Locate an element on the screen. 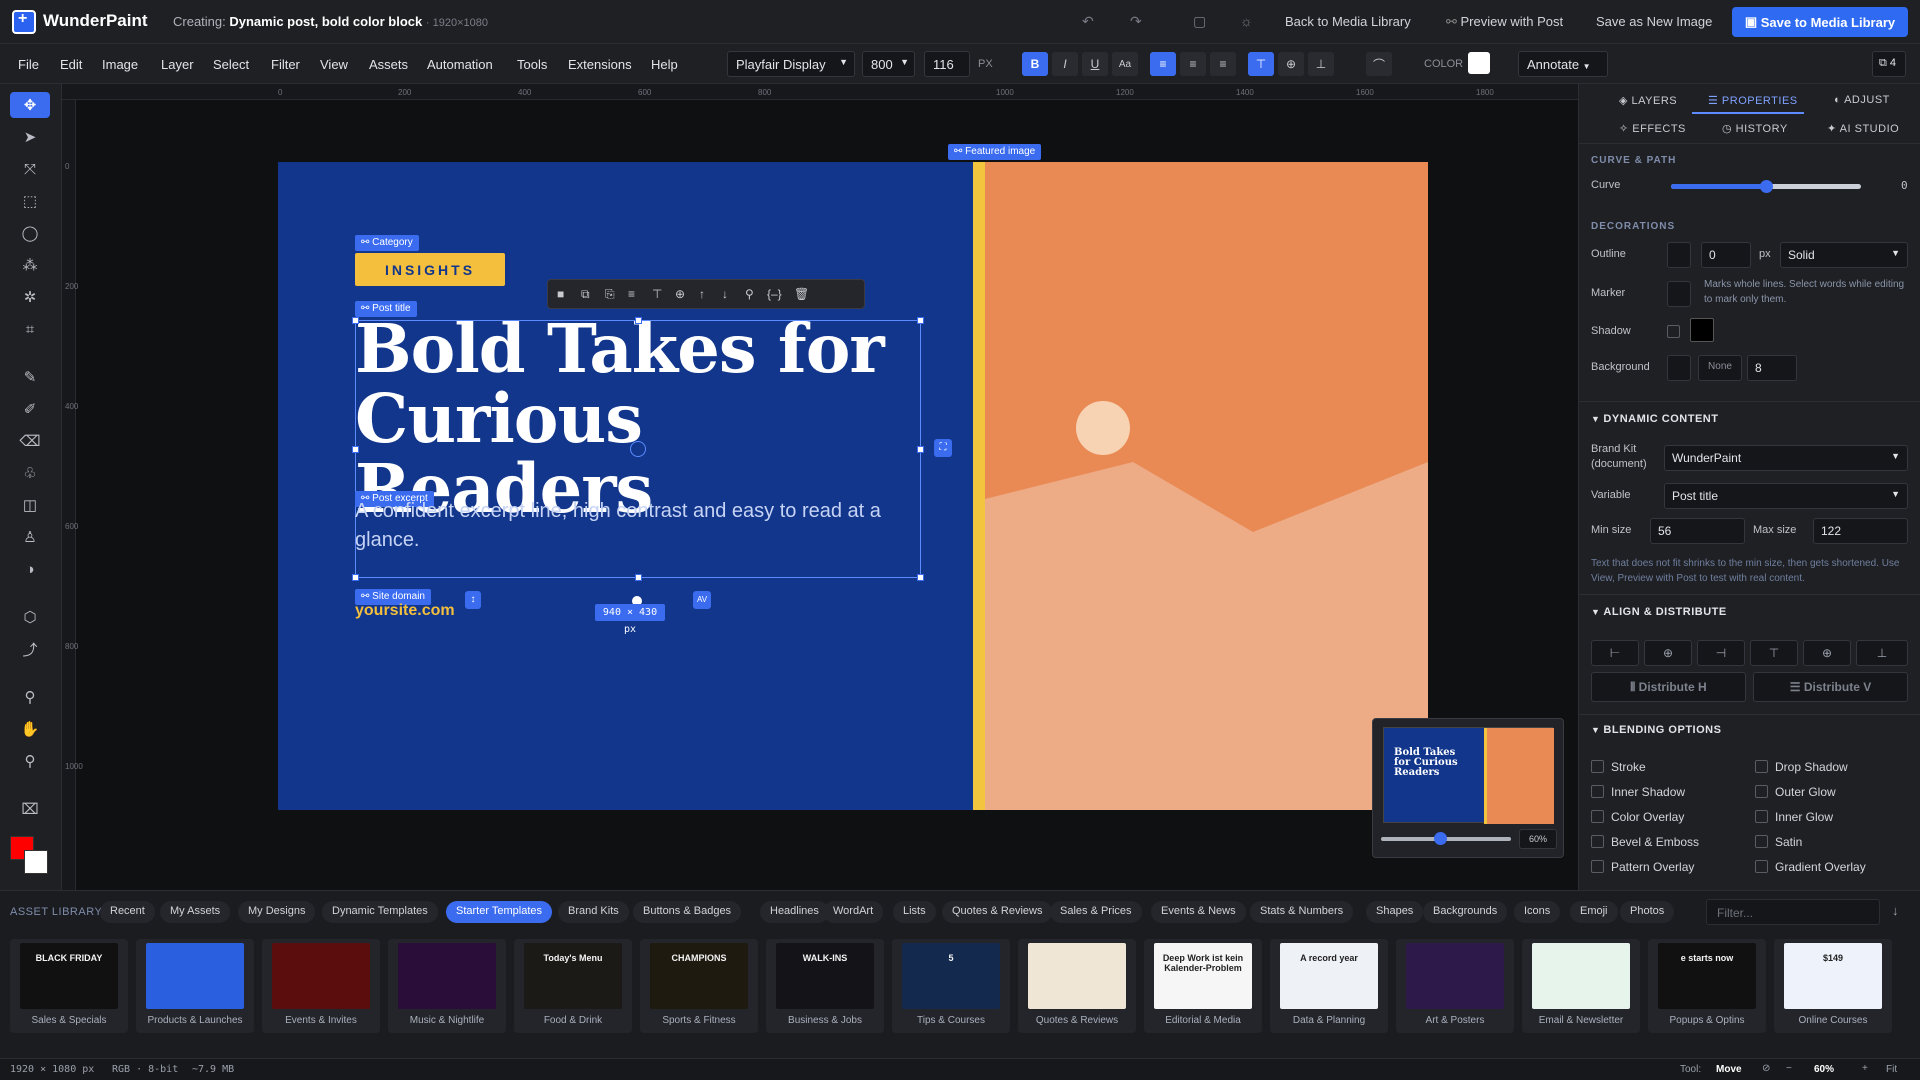 The width and height of the screenshot is (1920, 1080). asset-tab-photos: Photos is located at coordinates (1647, 912).